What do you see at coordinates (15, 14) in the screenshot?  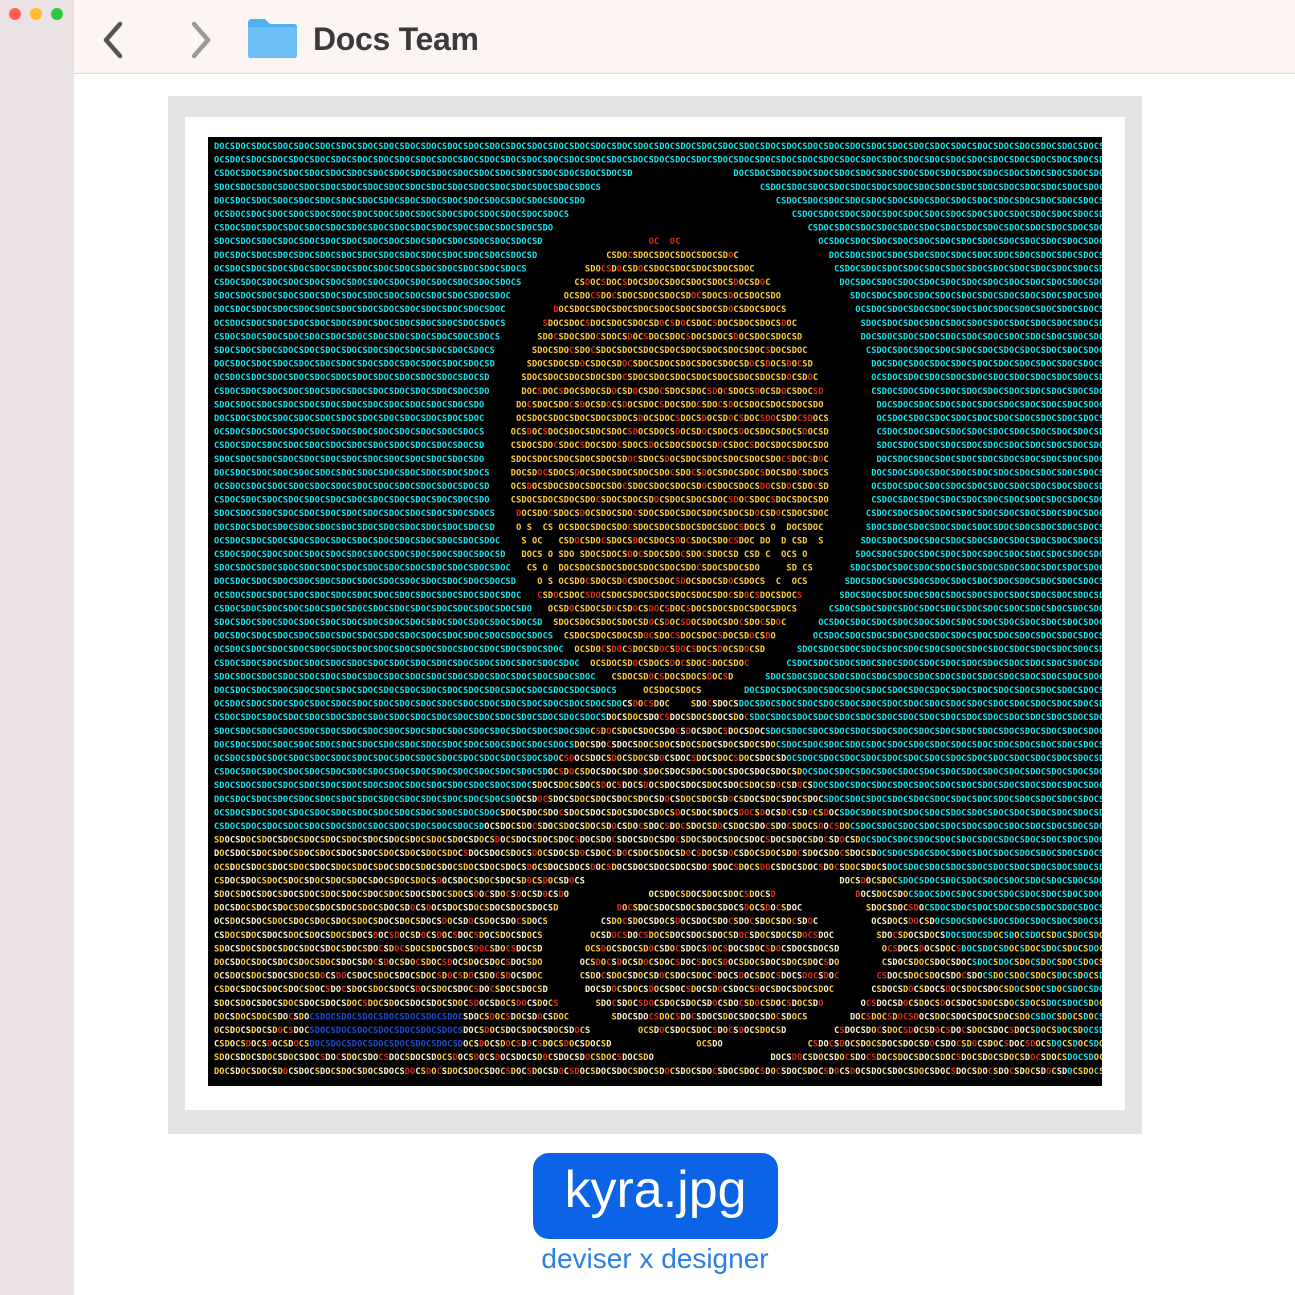 I see `close-window-button` at bounding box center [15, 14].